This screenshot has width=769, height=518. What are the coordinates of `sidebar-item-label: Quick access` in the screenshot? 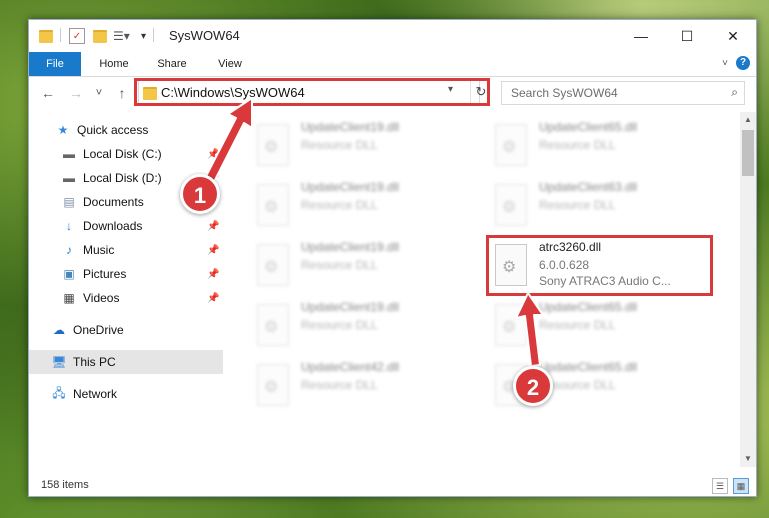 It's located at (113, 130).